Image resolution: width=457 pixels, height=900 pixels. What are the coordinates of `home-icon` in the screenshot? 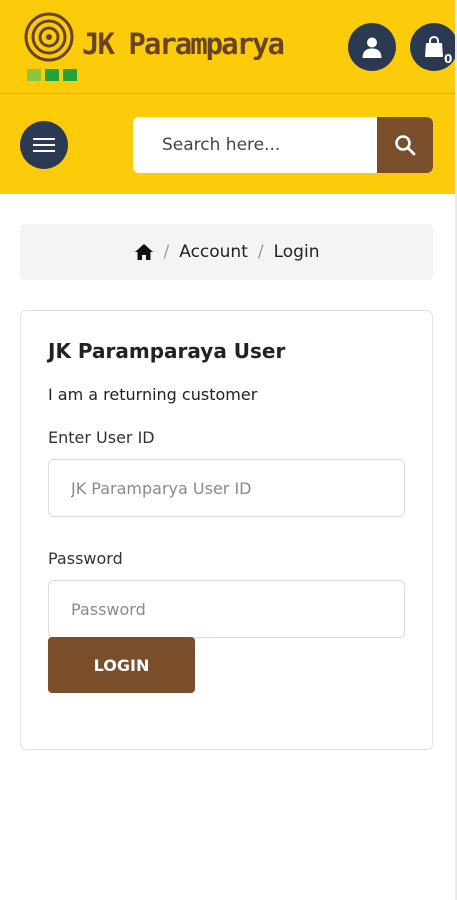 It's located at (144, 252).